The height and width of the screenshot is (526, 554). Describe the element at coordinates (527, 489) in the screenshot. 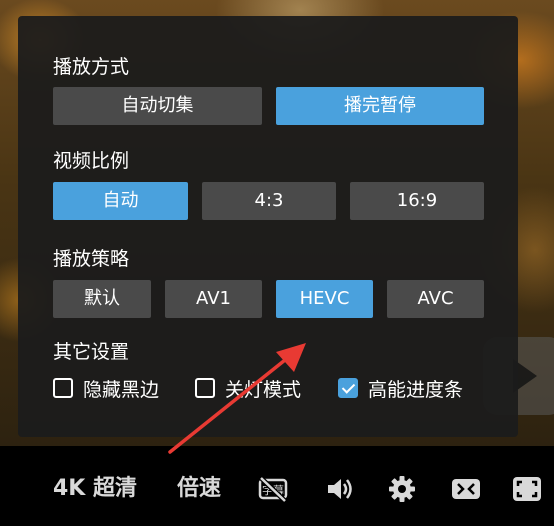

I see `fullscreen-icon` at that location.